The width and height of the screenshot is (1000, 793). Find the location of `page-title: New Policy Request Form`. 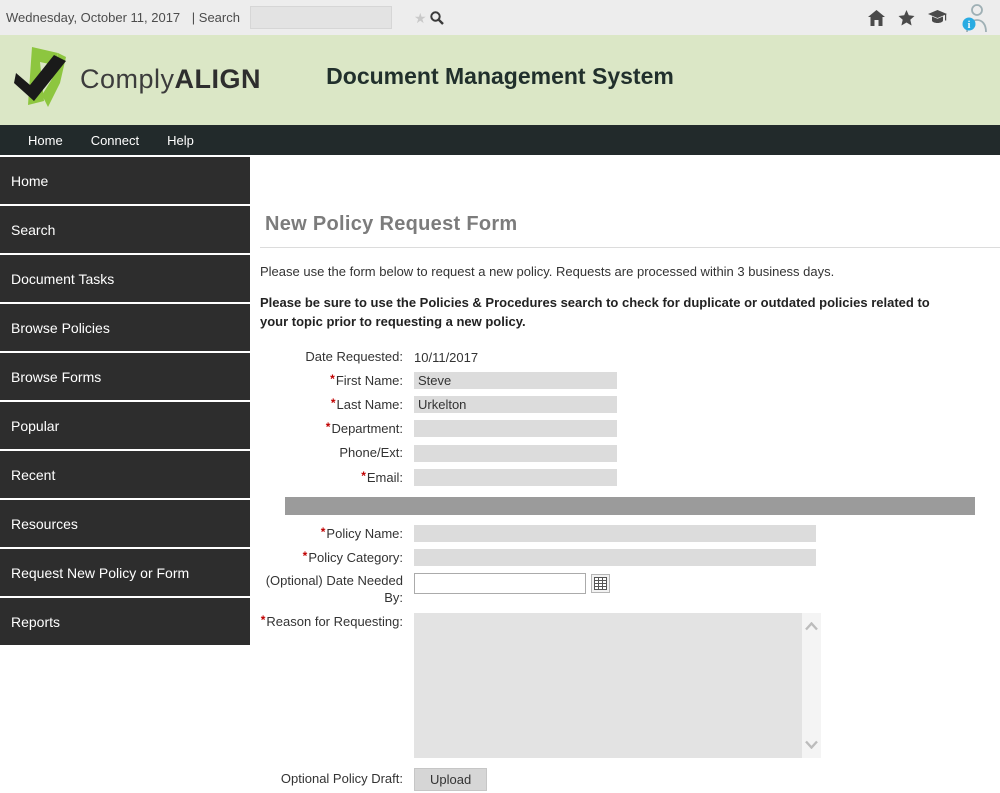

page-title: New Policy Request Form is located at coordinates (391, 224).